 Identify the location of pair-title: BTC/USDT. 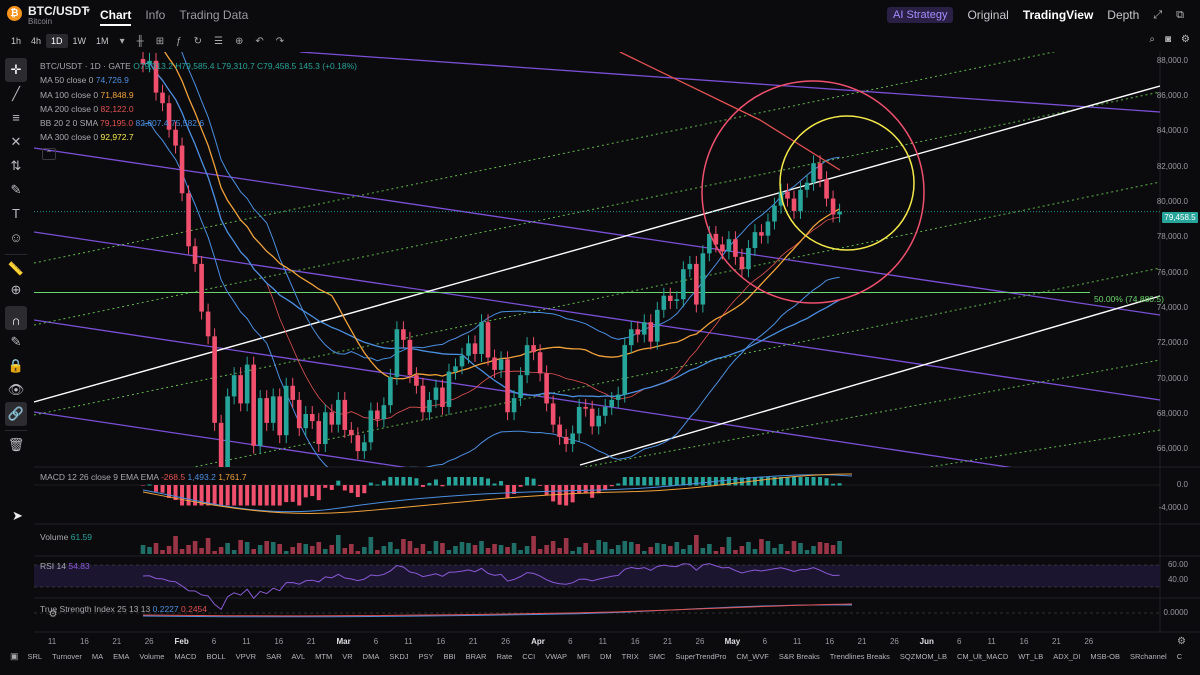
(58, 11).